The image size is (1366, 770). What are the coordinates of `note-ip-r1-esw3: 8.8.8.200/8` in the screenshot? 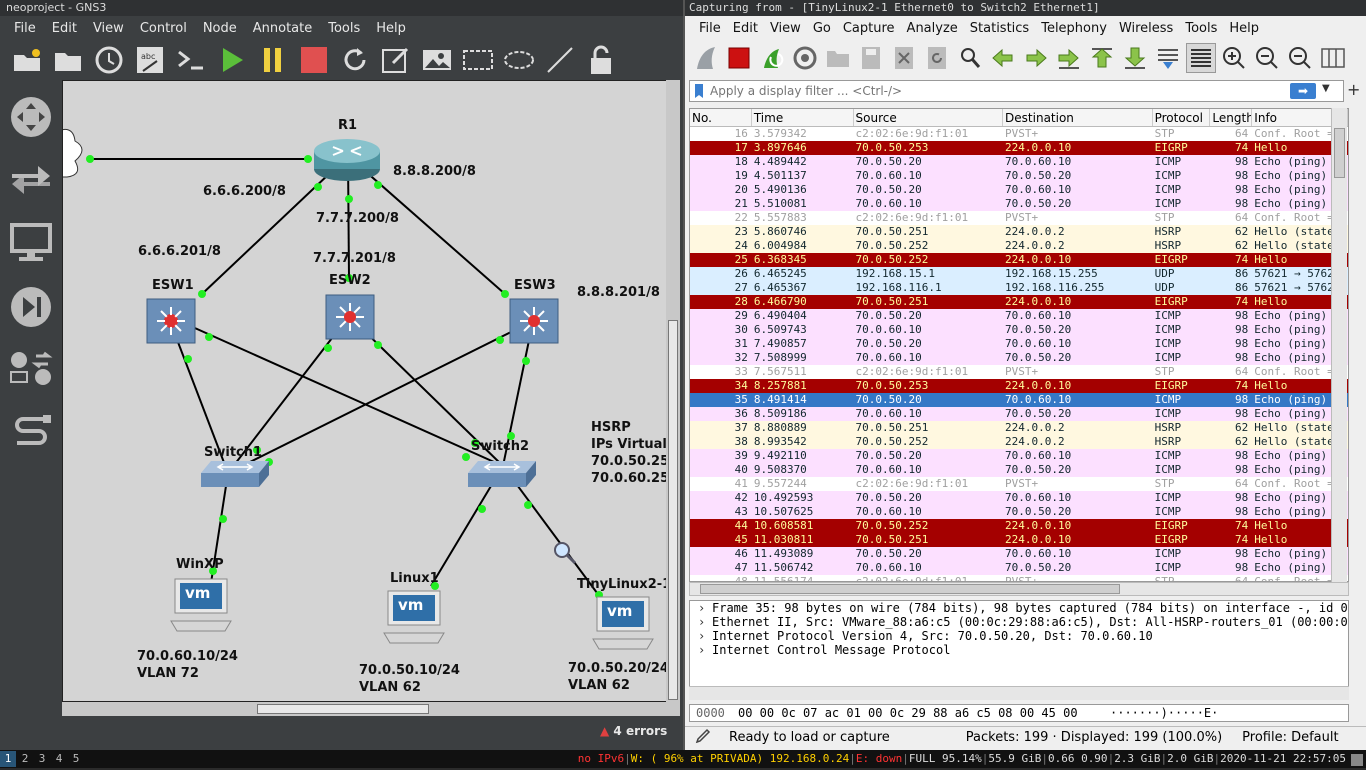 It's located at (434, 171).